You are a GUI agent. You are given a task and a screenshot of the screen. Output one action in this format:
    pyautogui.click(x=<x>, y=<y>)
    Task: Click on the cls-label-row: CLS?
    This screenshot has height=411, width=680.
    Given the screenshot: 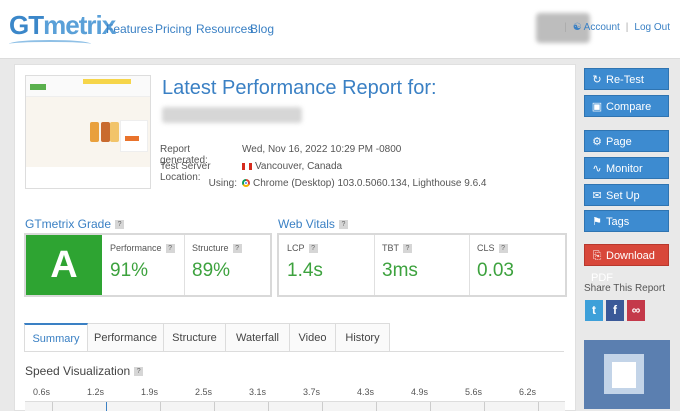 What is the action you would take?
    pyautogui.click(x=492, y=248)
    